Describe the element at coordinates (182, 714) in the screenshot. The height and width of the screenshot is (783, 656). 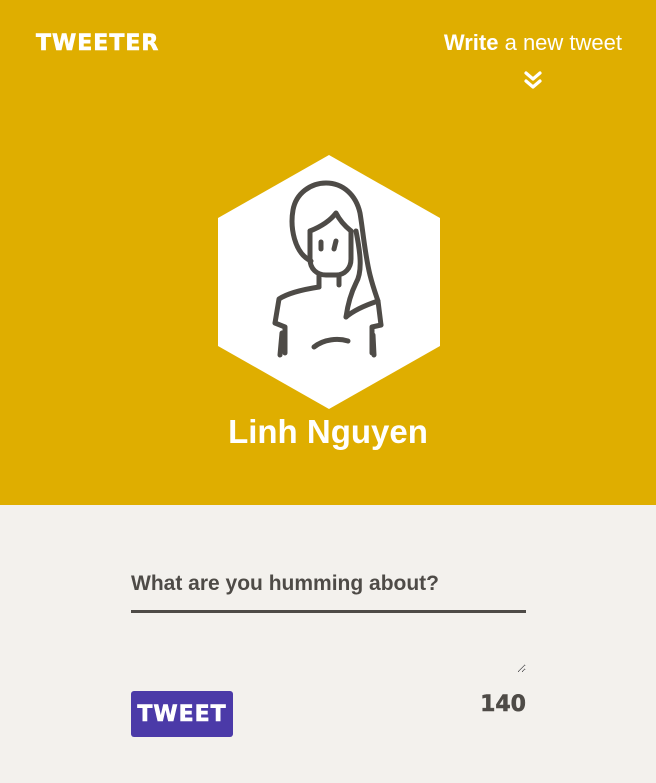
I see `tweet-button: TWEET` at that location.